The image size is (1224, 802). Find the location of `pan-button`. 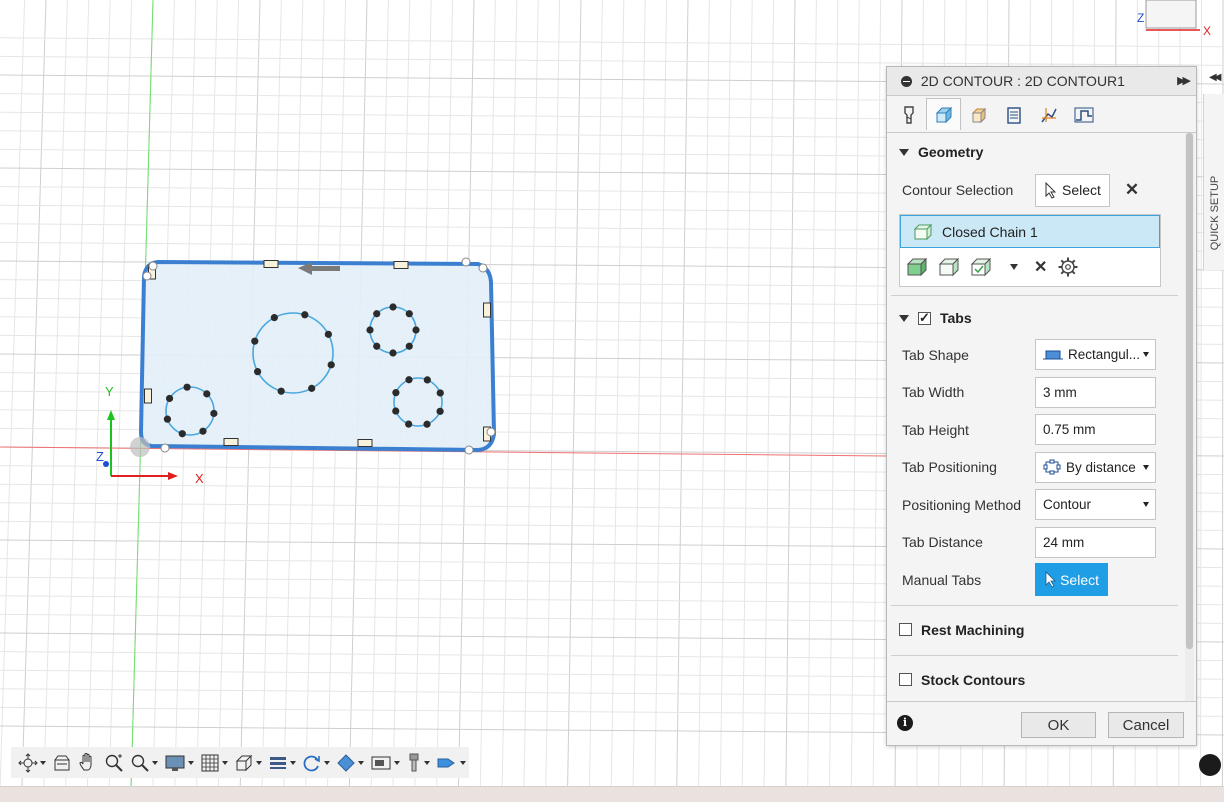

pan-button is located at coordinates (88, 762).